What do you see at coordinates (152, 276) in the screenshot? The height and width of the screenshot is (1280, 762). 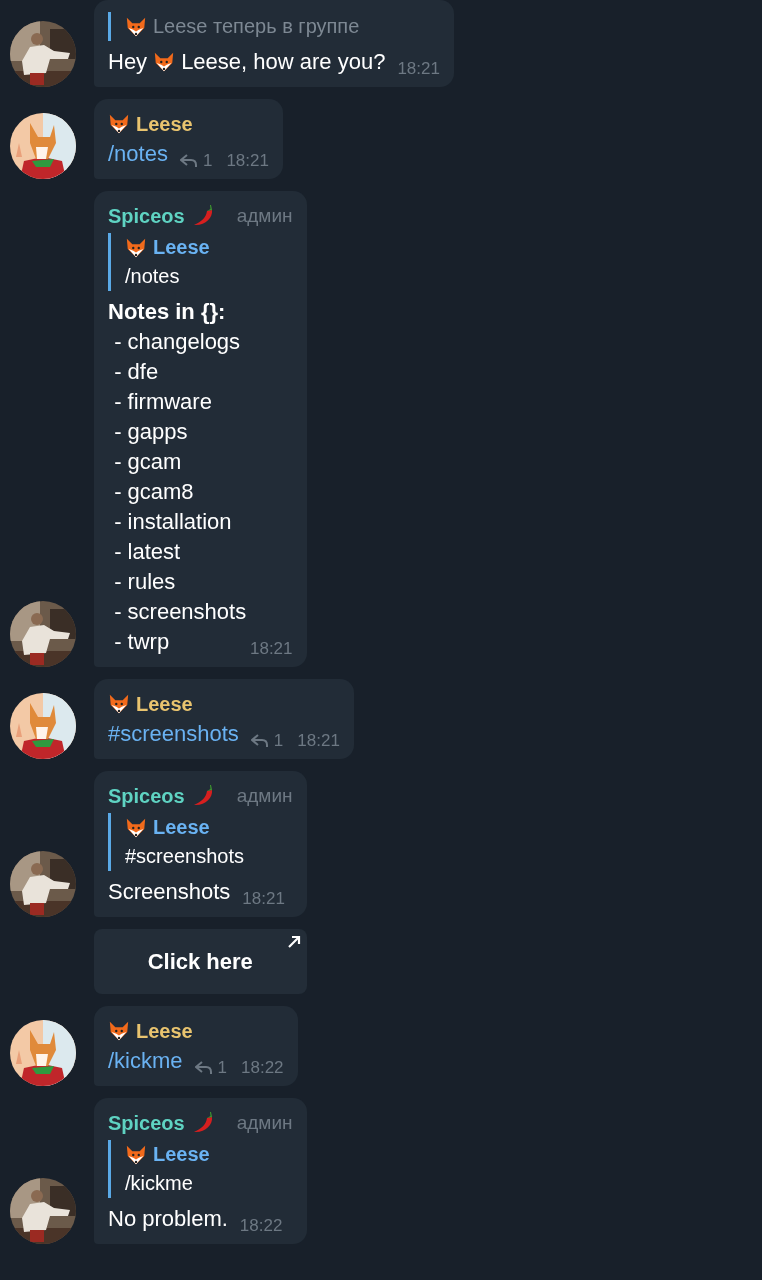 I see `quoted-text: /notes` at bounding box center [152, 276].